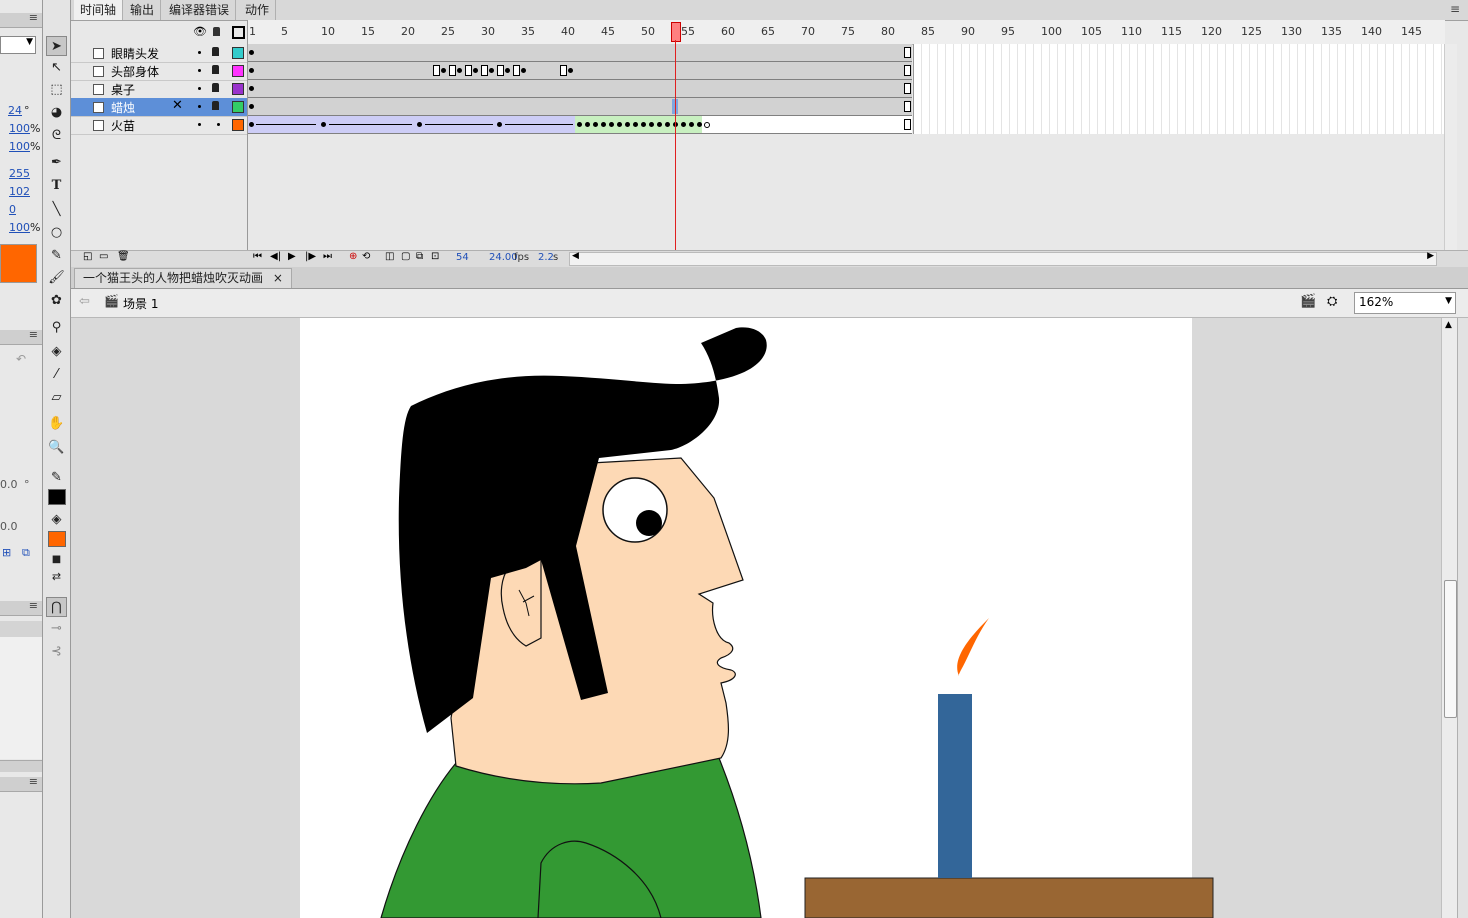 This screenshot has width=1468, height=918. Describe the element at coordinates (215, 51) in the screenshot. I see `lock-icon` at that location.